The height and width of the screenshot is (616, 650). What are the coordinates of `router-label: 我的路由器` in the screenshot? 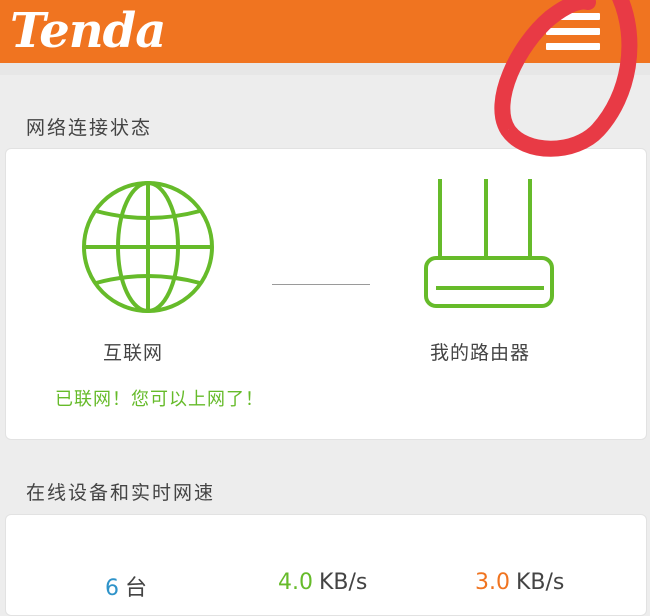 It's located at (480, 353).